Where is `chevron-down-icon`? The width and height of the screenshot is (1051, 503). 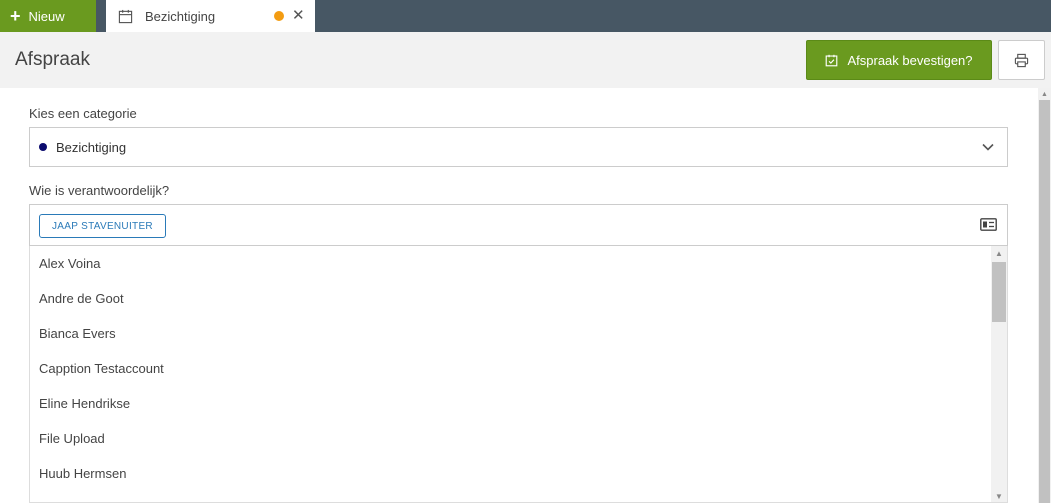
chevron-down-icon is located at coordinates (988, 147).